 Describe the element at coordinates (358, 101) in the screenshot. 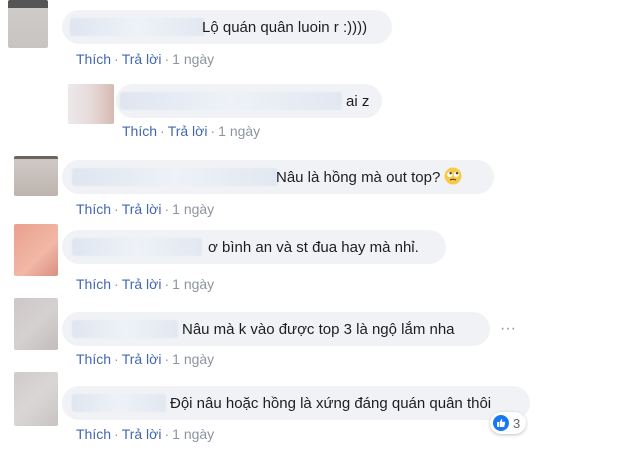

I see `comment-text: ai z` at that location.